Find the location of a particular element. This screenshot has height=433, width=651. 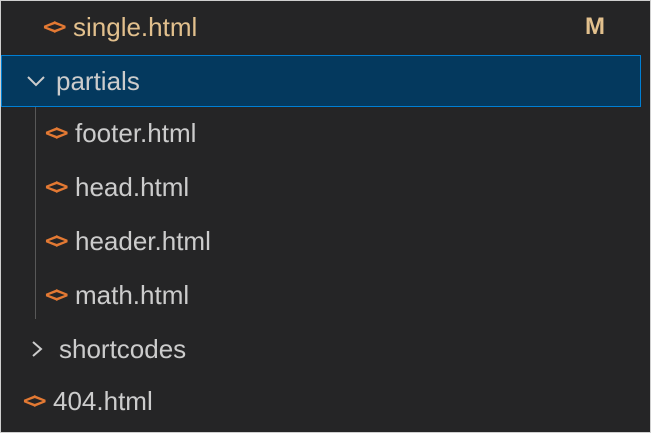

tree-item-label: single.html is located at coordinates (135, 26).